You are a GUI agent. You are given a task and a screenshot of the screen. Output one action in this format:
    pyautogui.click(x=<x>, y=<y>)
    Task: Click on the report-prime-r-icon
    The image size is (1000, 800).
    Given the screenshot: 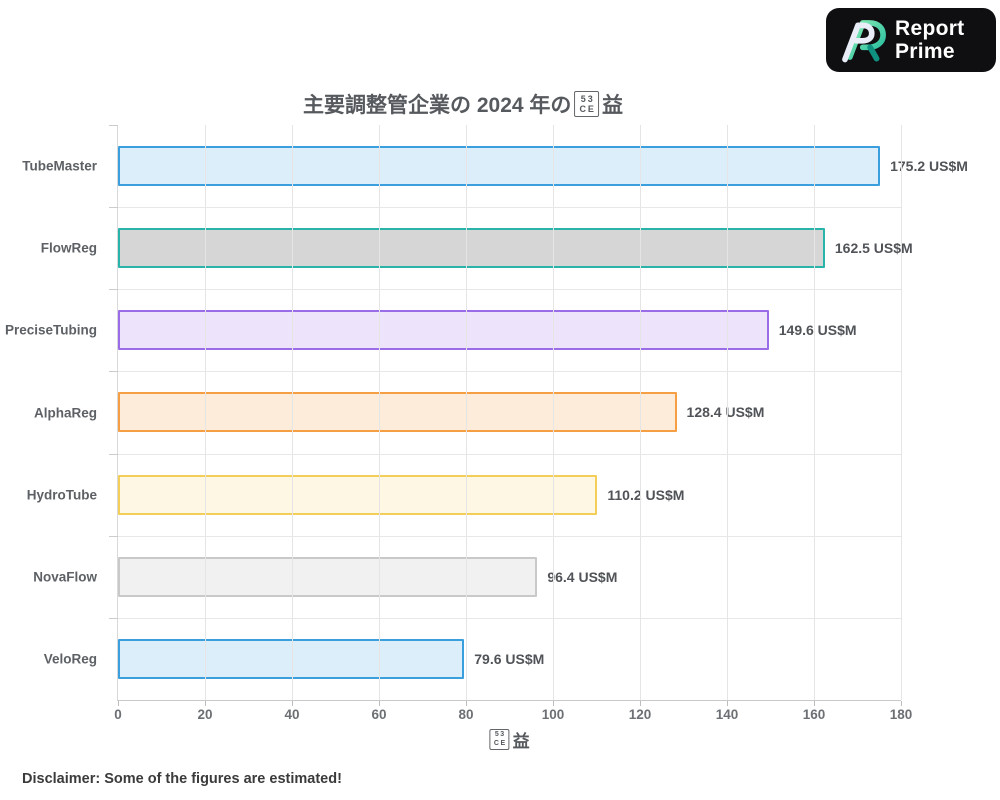 What is the action you would take?
    pyautogui.click(x=864, y=41)
    